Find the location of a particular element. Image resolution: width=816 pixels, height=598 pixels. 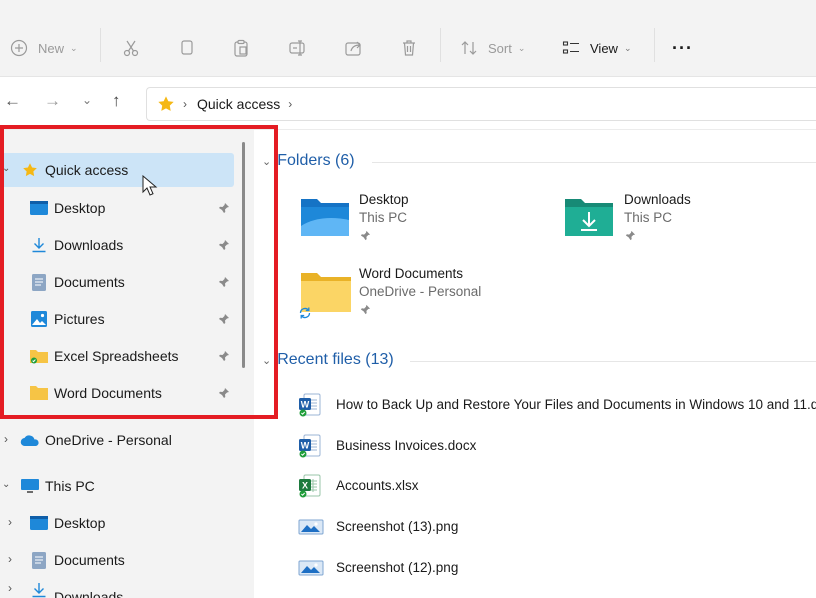

document-icon is located at coordinates (39, 560).